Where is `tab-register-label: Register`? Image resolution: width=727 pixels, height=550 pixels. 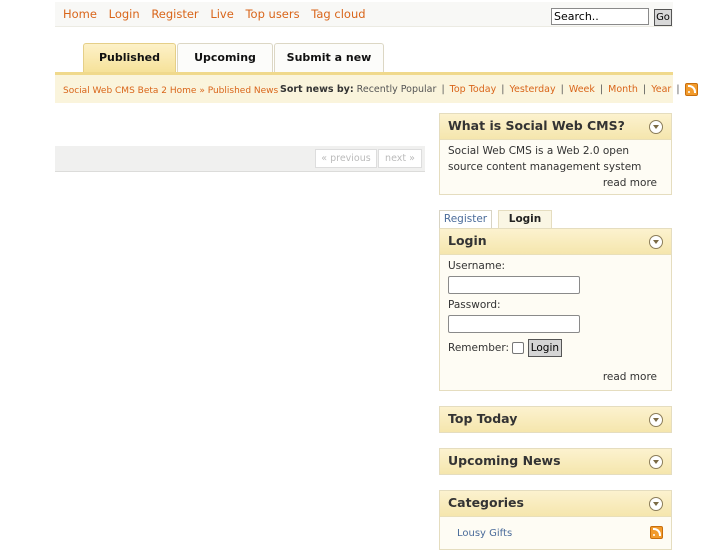
tab-register-label: Register is located at coordinates (465, 219).